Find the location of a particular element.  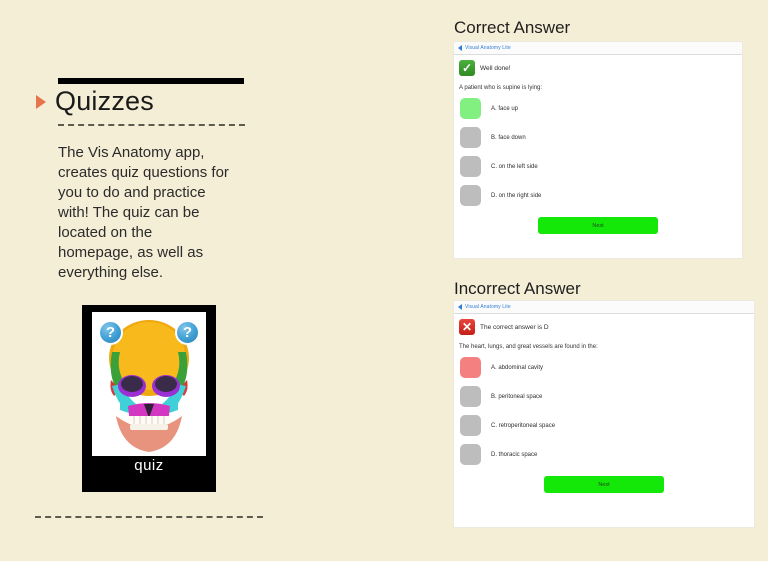

title-dashed-divider is located at coordinates (151, 125).